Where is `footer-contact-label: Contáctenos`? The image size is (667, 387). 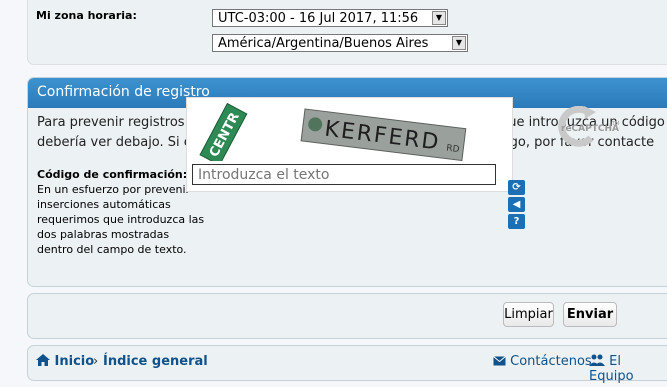 footer-contact-label: Contáctenos is located at coordinates (551, 361).